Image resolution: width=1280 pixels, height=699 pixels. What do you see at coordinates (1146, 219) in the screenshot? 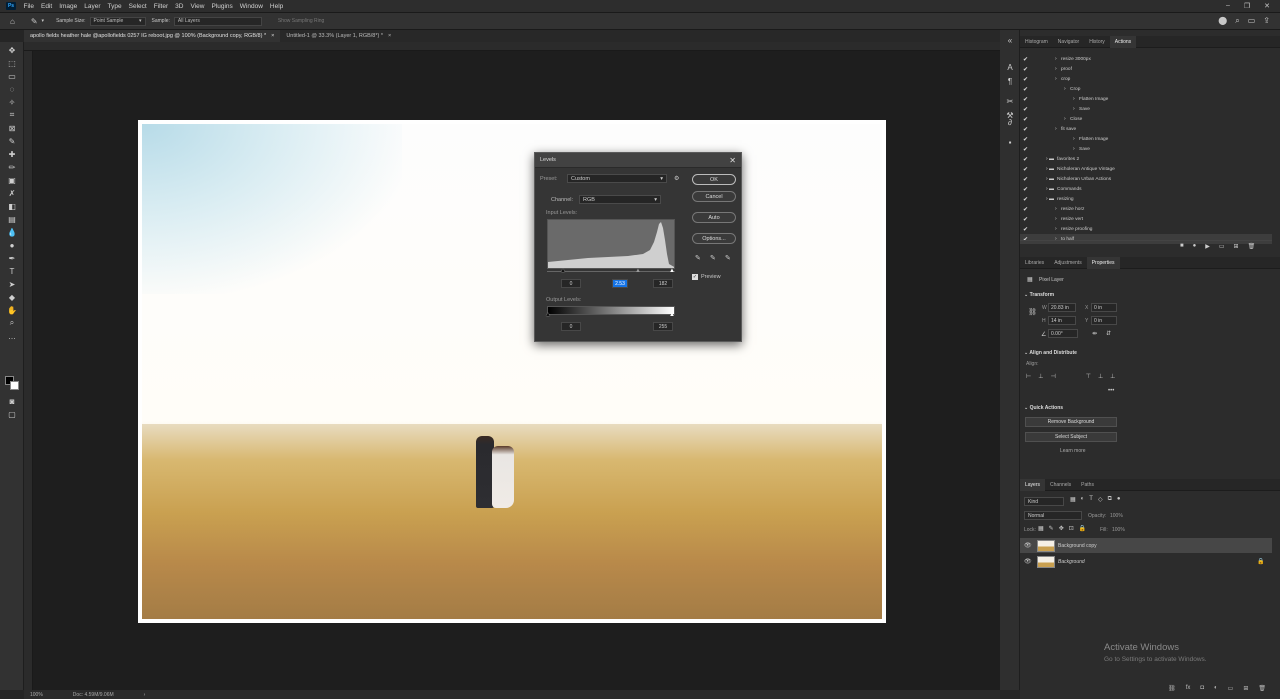
I see `action-row: ✔ › resize vert` at bounding box center [1146, 219].